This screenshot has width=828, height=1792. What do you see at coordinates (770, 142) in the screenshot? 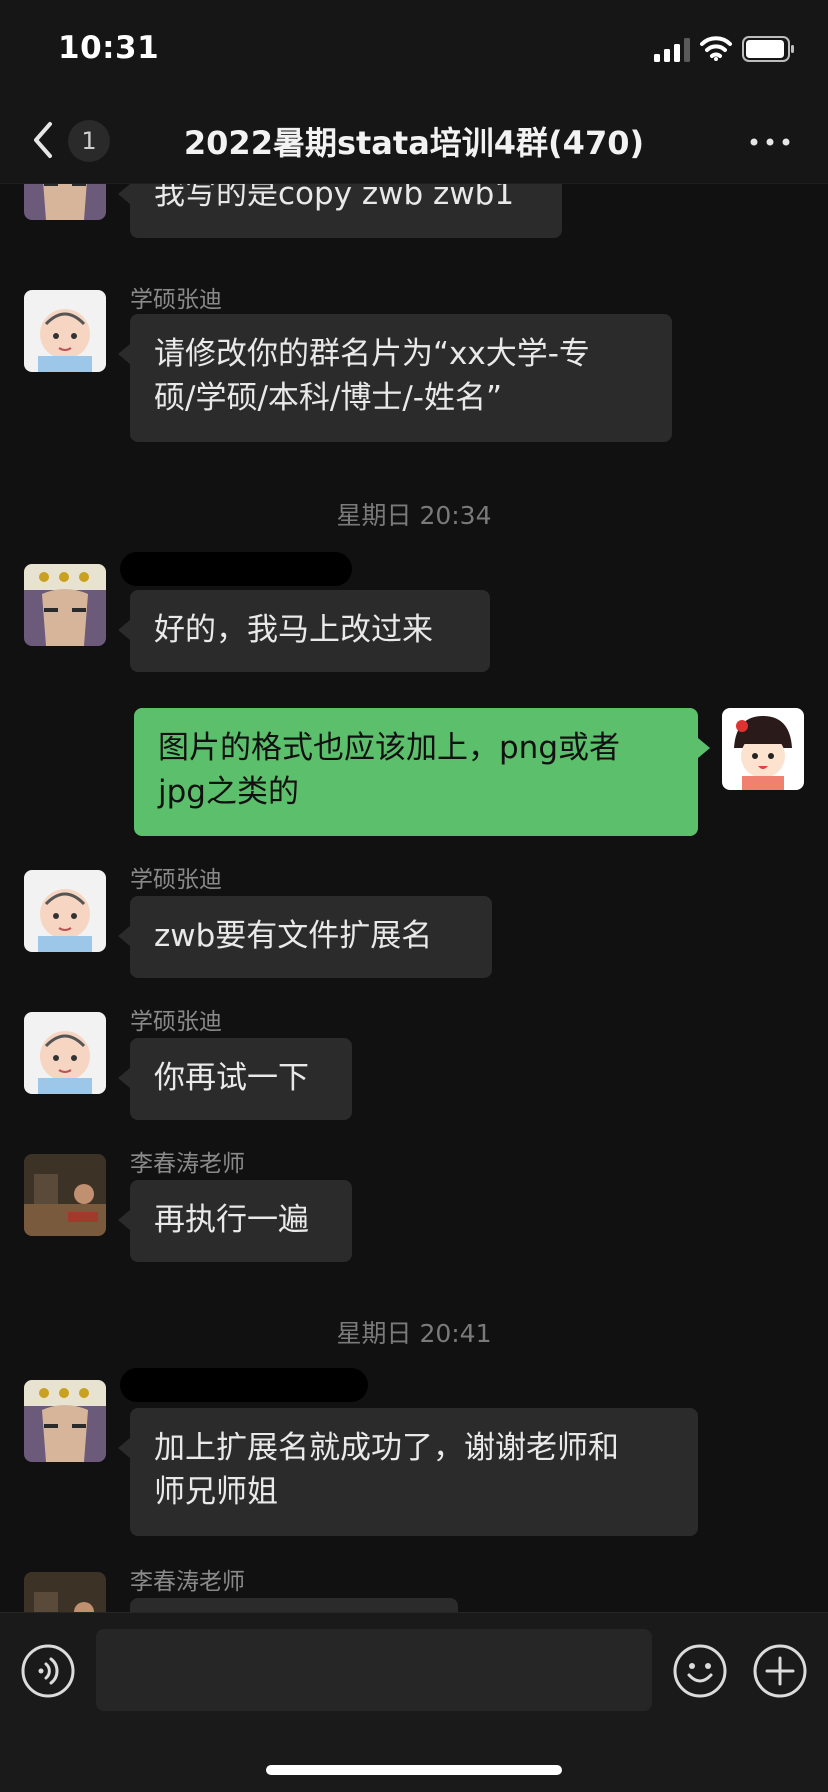
I see `more-dots-icon` at bounding box center [770, 142].